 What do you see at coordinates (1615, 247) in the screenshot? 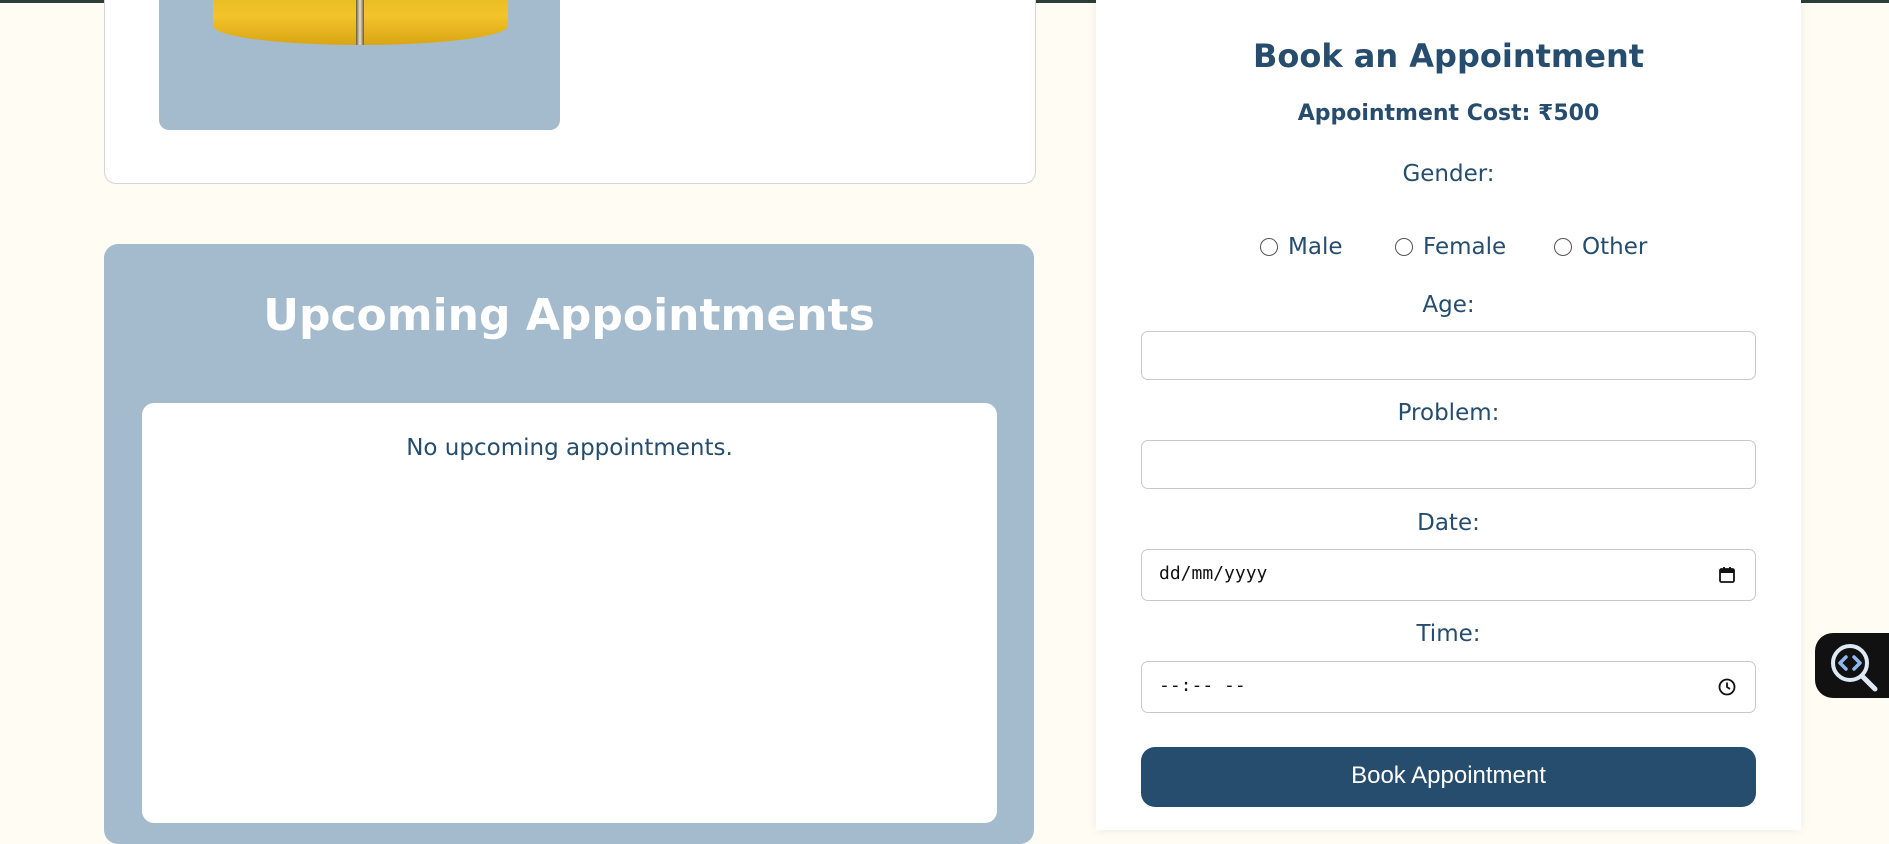
I see `gender-other-label: Other` at bounding box center [1615, 247].